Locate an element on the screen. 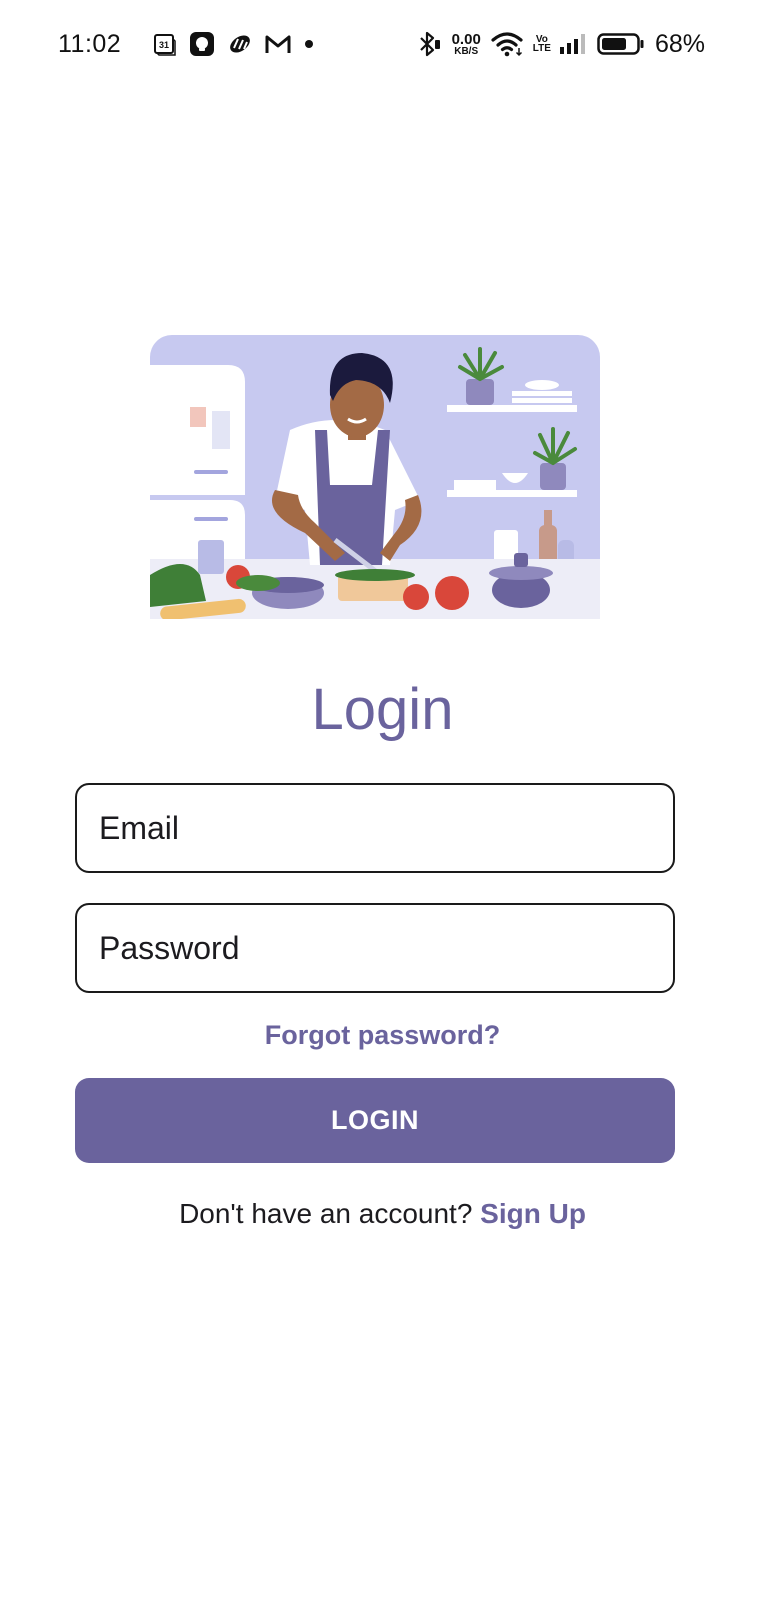  chat-bubble-icon is located at coordinates (202, 44).